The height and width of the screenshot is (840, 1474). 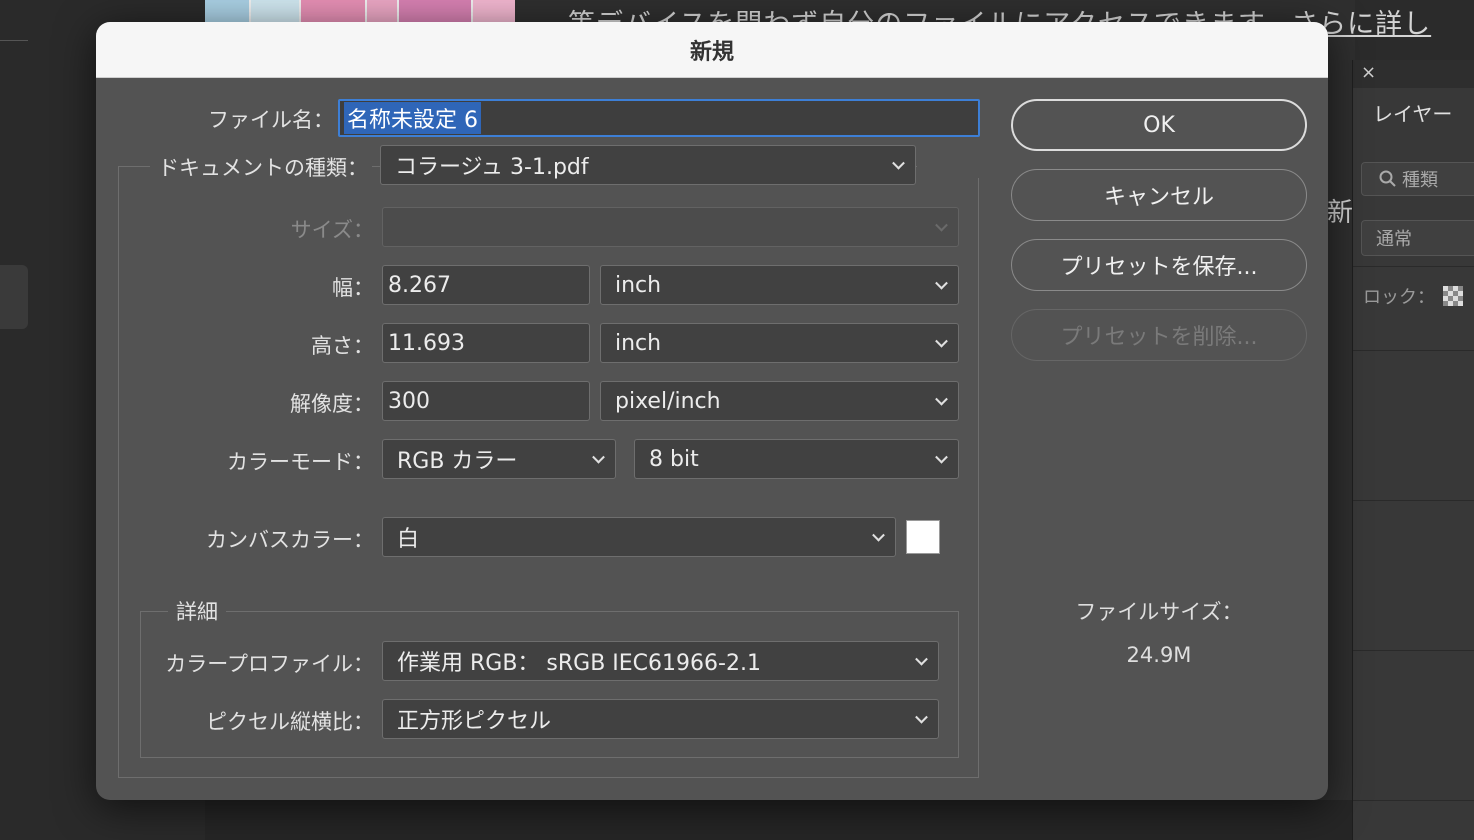 What do you see at coordinates (1453, 296) in the screenshot?
I see `lock-transparency-icon` at bounding box center [1453, 296].